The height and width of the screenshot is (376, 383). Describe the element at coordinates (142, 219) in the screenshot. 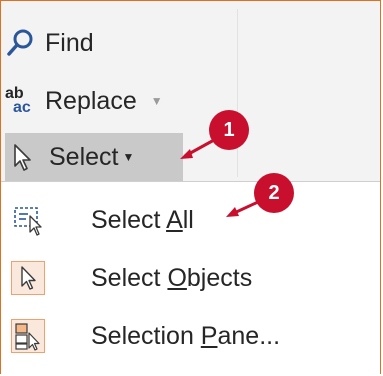

I see `select-all-label: Select All` at that location.